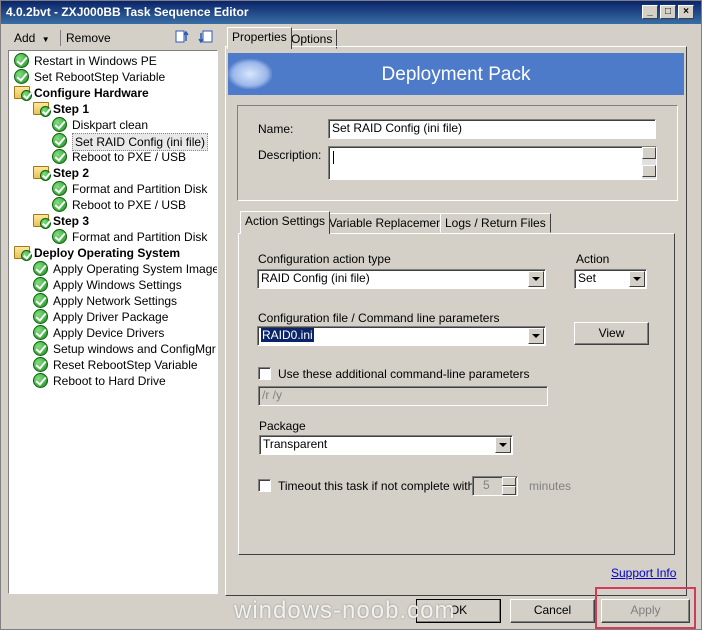 This screenshot has width=702, height=630. I want to click on name-label: Name:, so click(276, 129).